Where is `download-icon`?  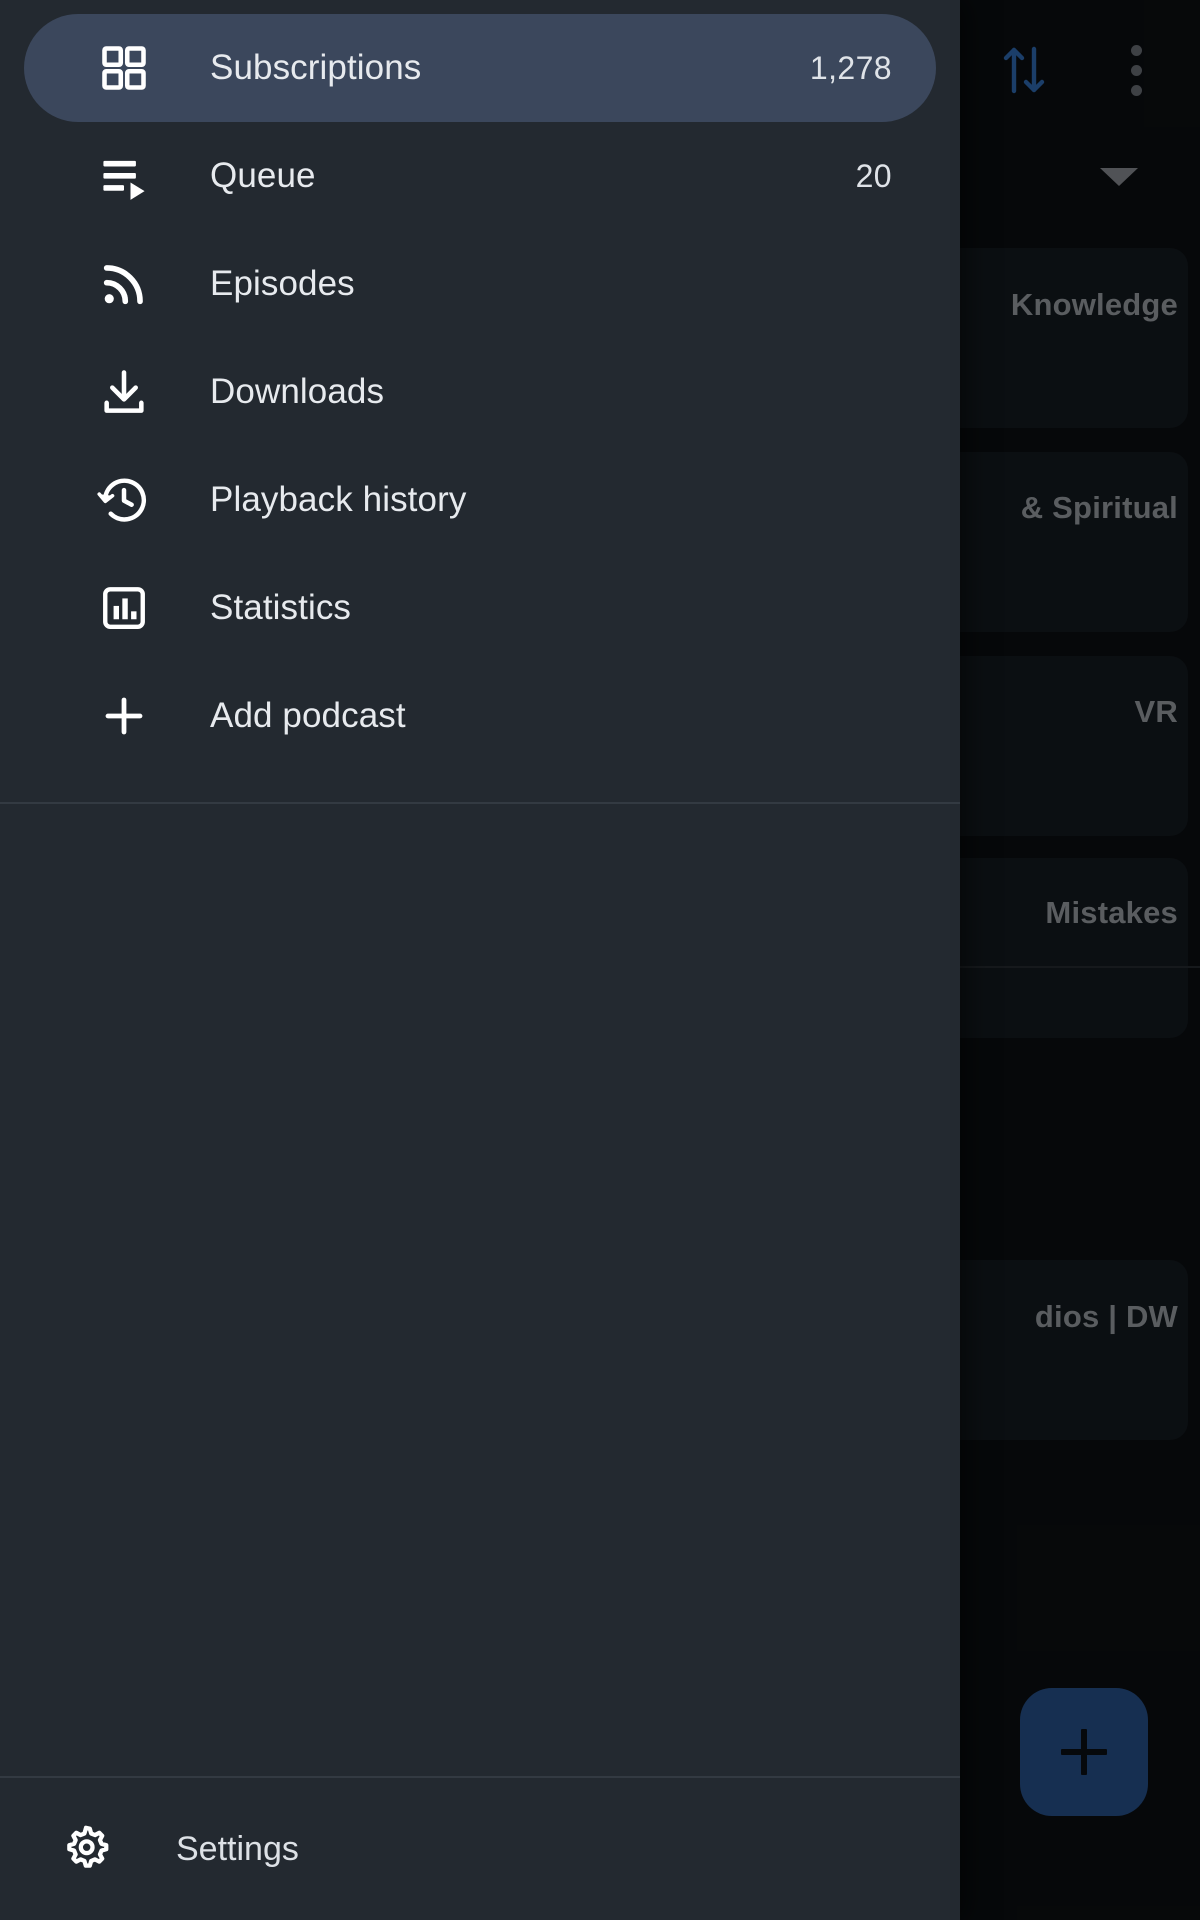 download-icon is located at coordinates (124, 392).